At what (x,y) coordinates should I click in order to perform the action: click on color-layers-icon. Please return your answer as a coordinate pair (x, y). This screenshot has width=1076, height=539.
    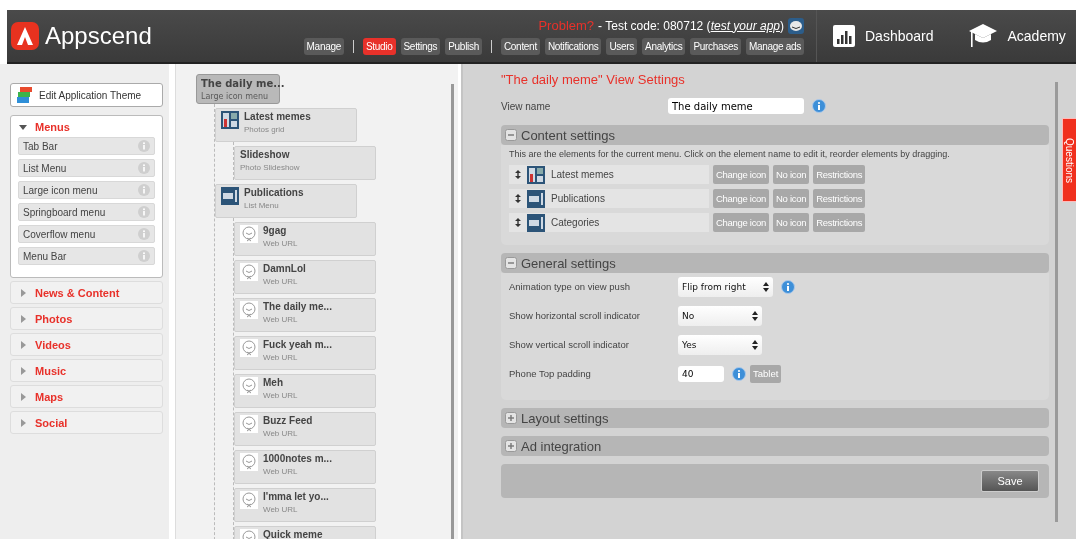
    Looking at the image, I should click on (25, 95).